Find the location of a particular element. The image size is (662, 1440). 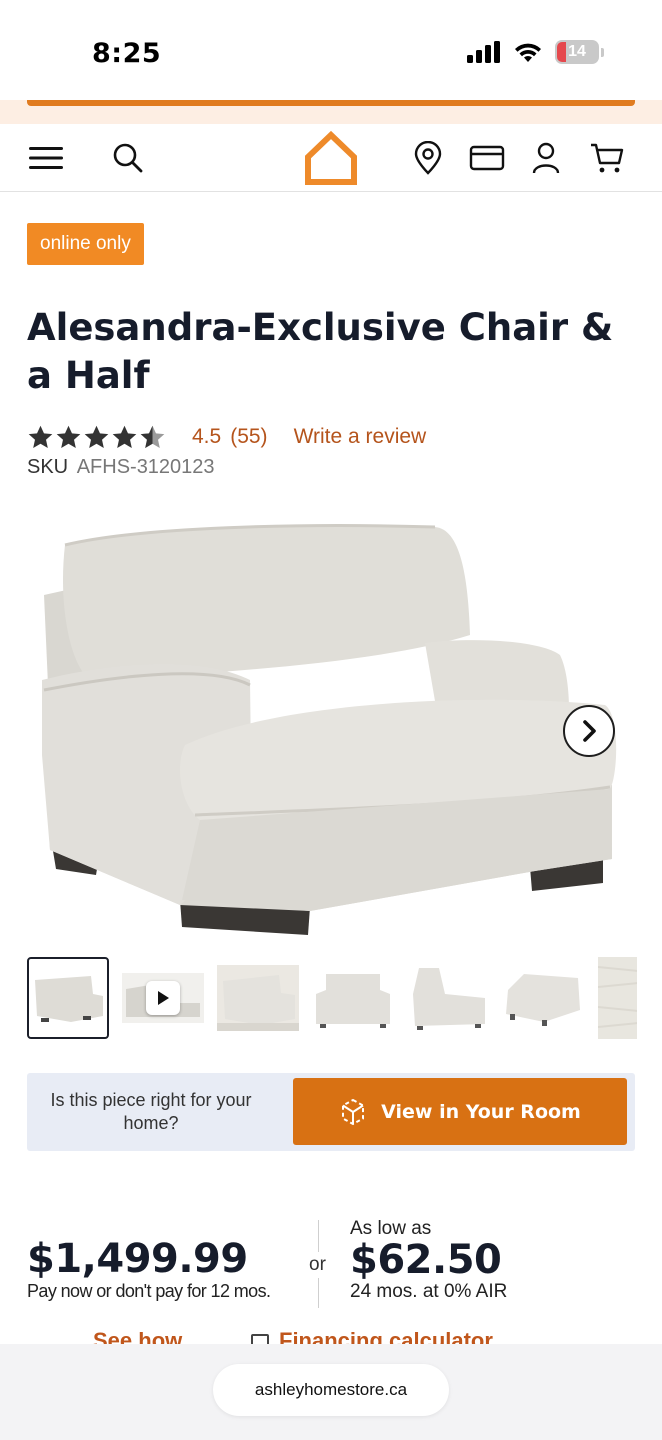

price: $1,499.99 is located at coordinates (137, 1259).